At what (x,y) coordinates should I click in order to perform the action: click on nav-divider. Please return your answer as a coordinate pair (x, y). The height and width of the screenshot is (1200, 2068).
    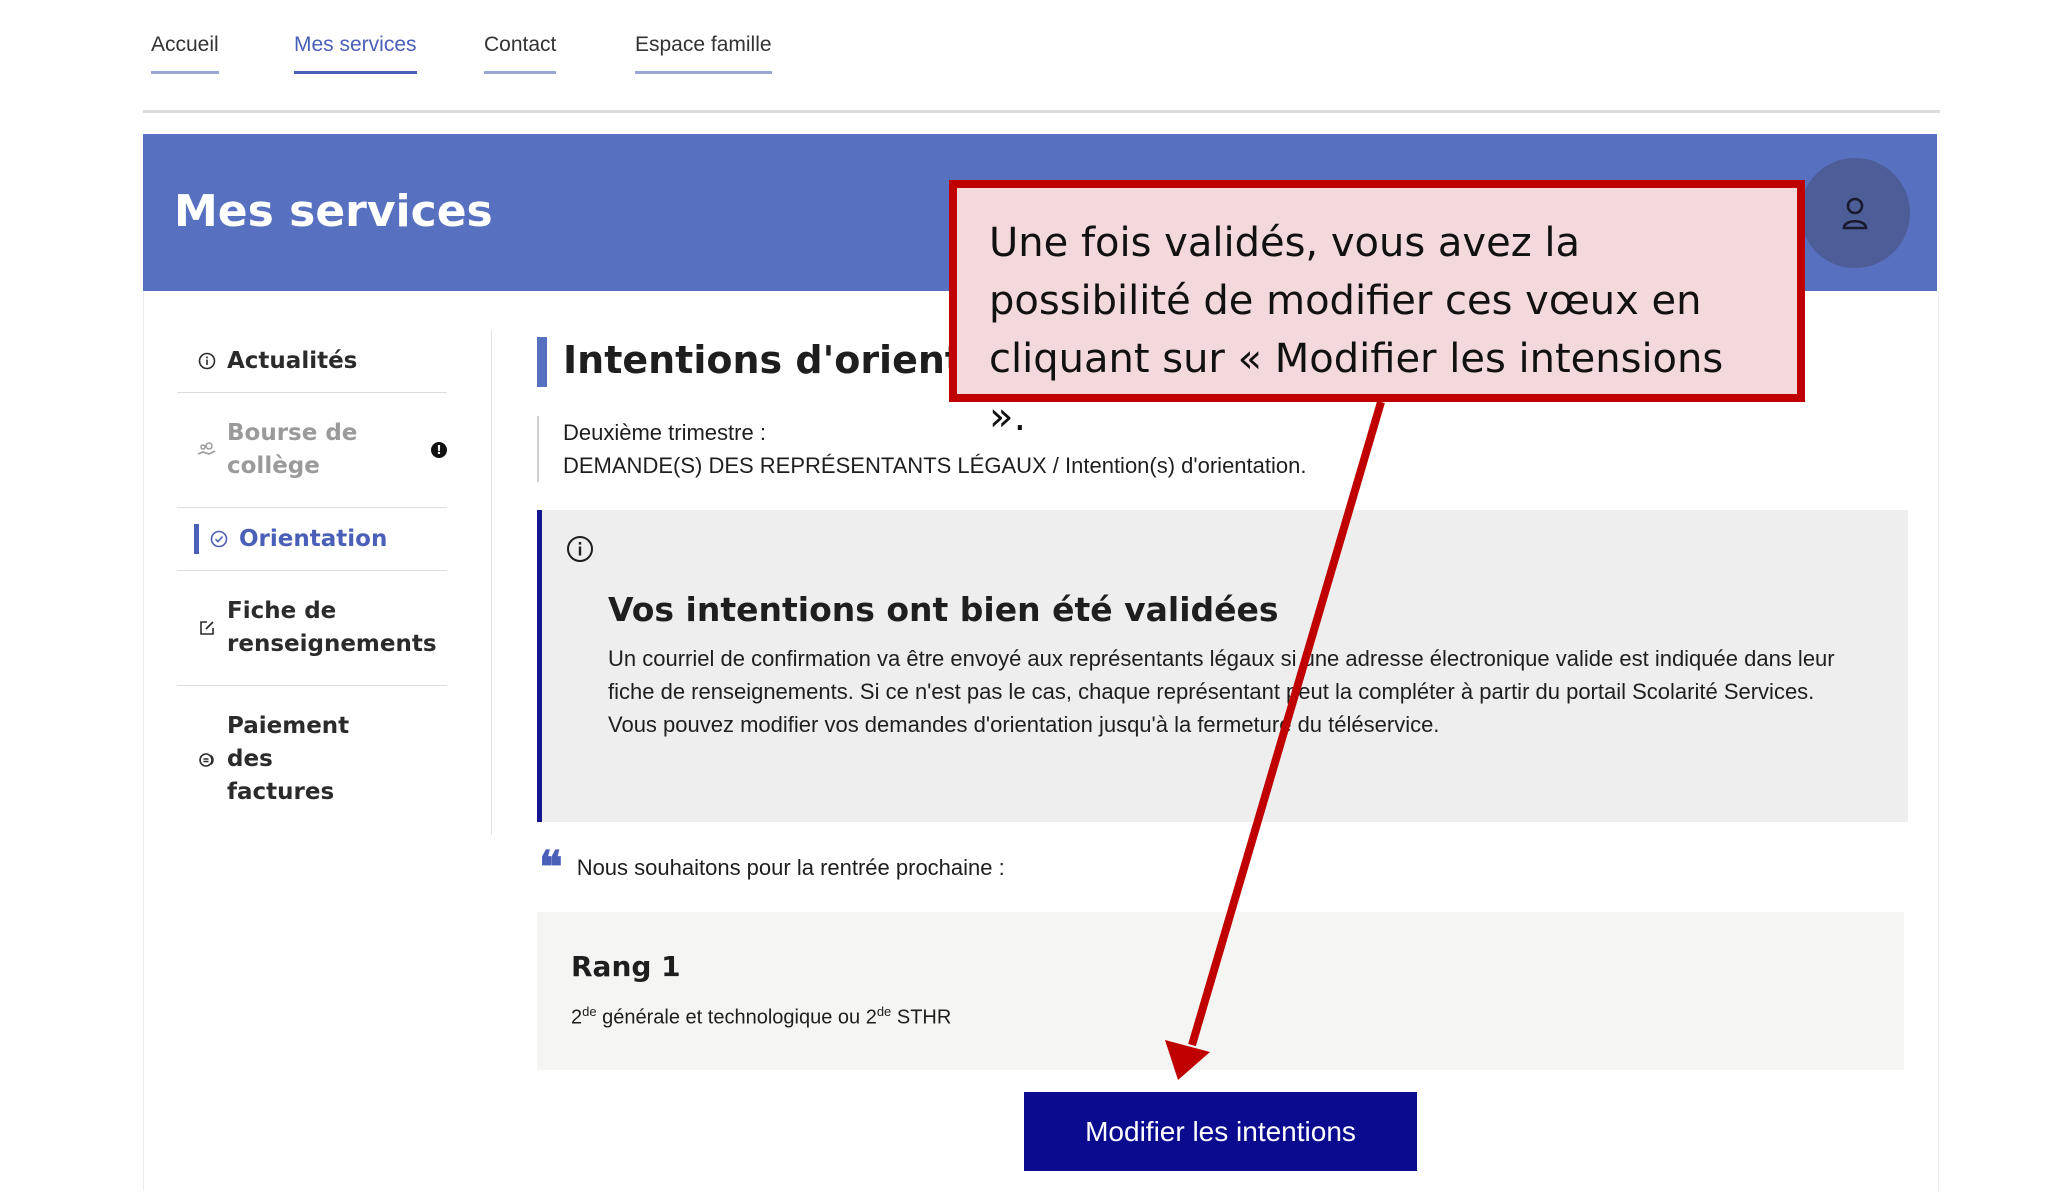
    Looking at the image, I should click on (1041, 111).